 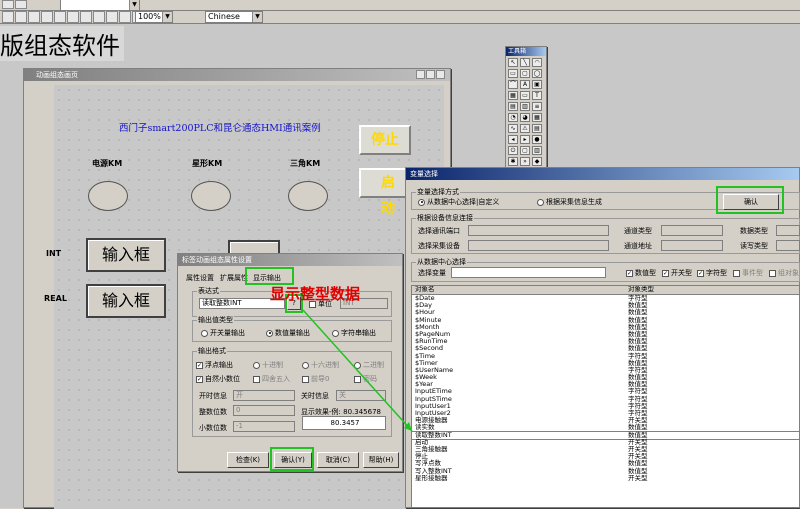 I want to click on arrow-overlay, so click(x=357, y=370).